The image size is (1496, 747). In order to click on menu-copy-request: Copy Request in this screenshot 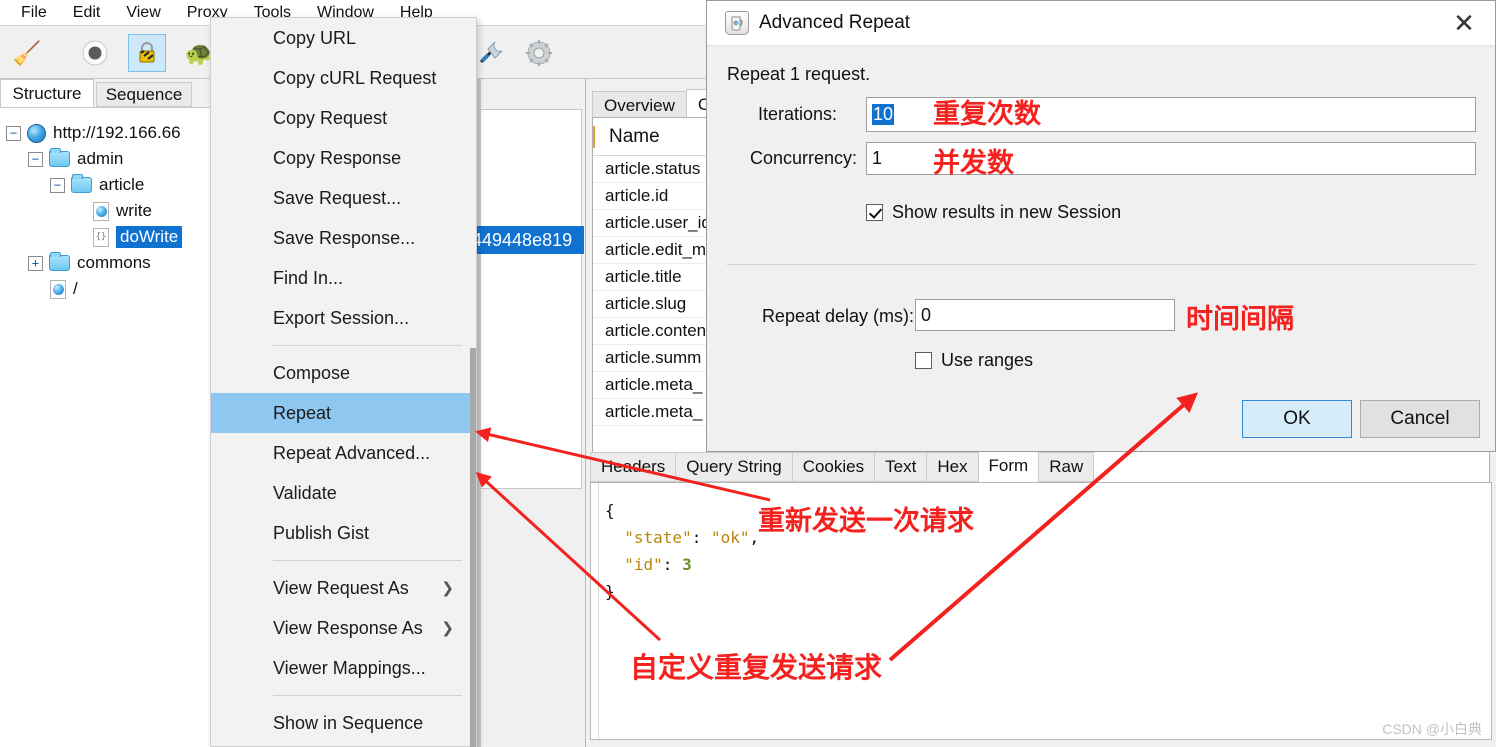, I will do `click(343, 118)`.